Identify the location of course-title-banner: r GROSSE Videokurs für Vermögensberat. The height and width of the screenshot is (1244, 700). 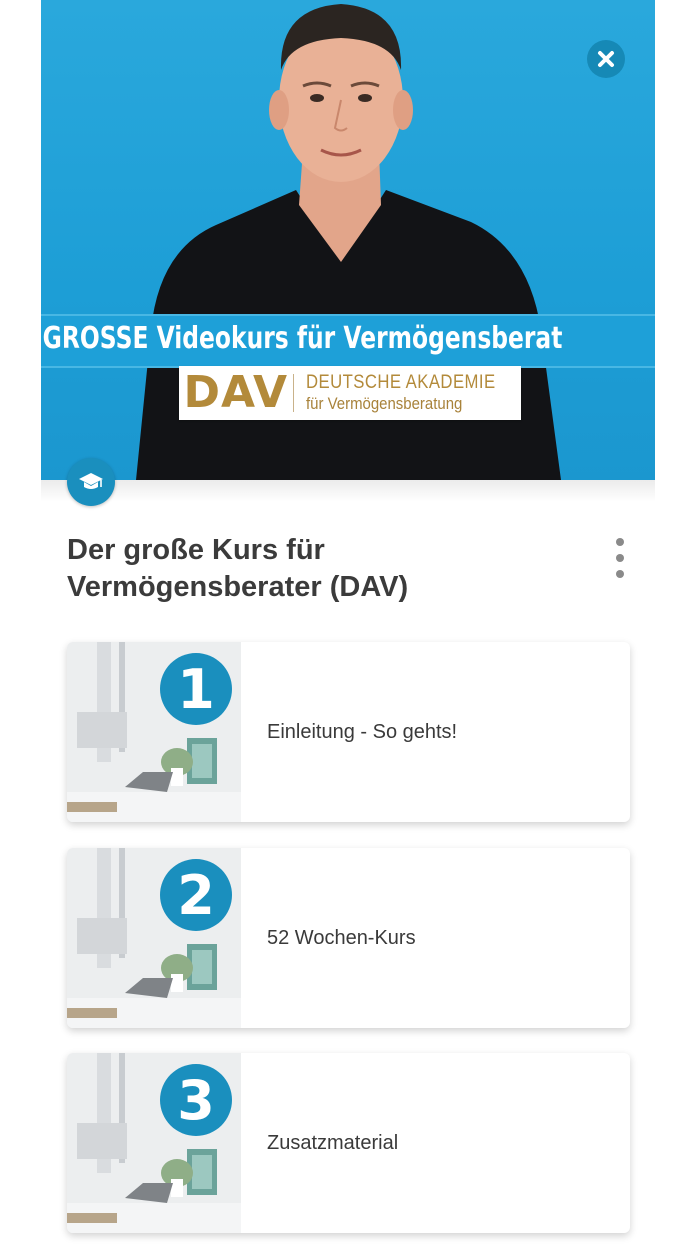
(348, 341).